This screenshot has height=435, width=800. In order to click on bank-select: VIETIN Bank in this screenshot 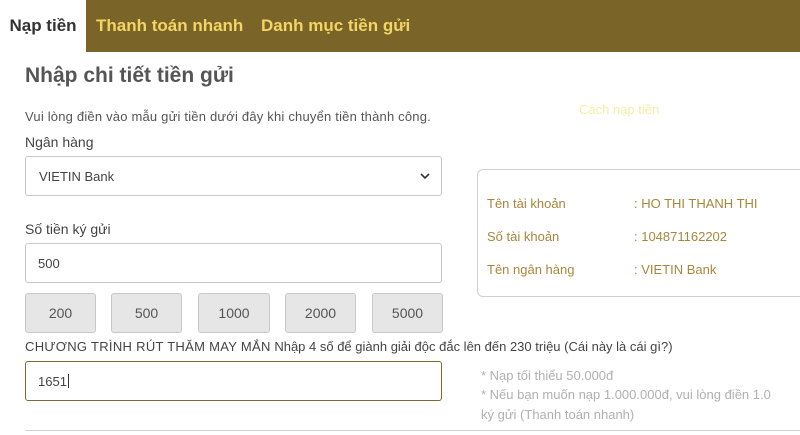, I will do `click(233, 176)`.